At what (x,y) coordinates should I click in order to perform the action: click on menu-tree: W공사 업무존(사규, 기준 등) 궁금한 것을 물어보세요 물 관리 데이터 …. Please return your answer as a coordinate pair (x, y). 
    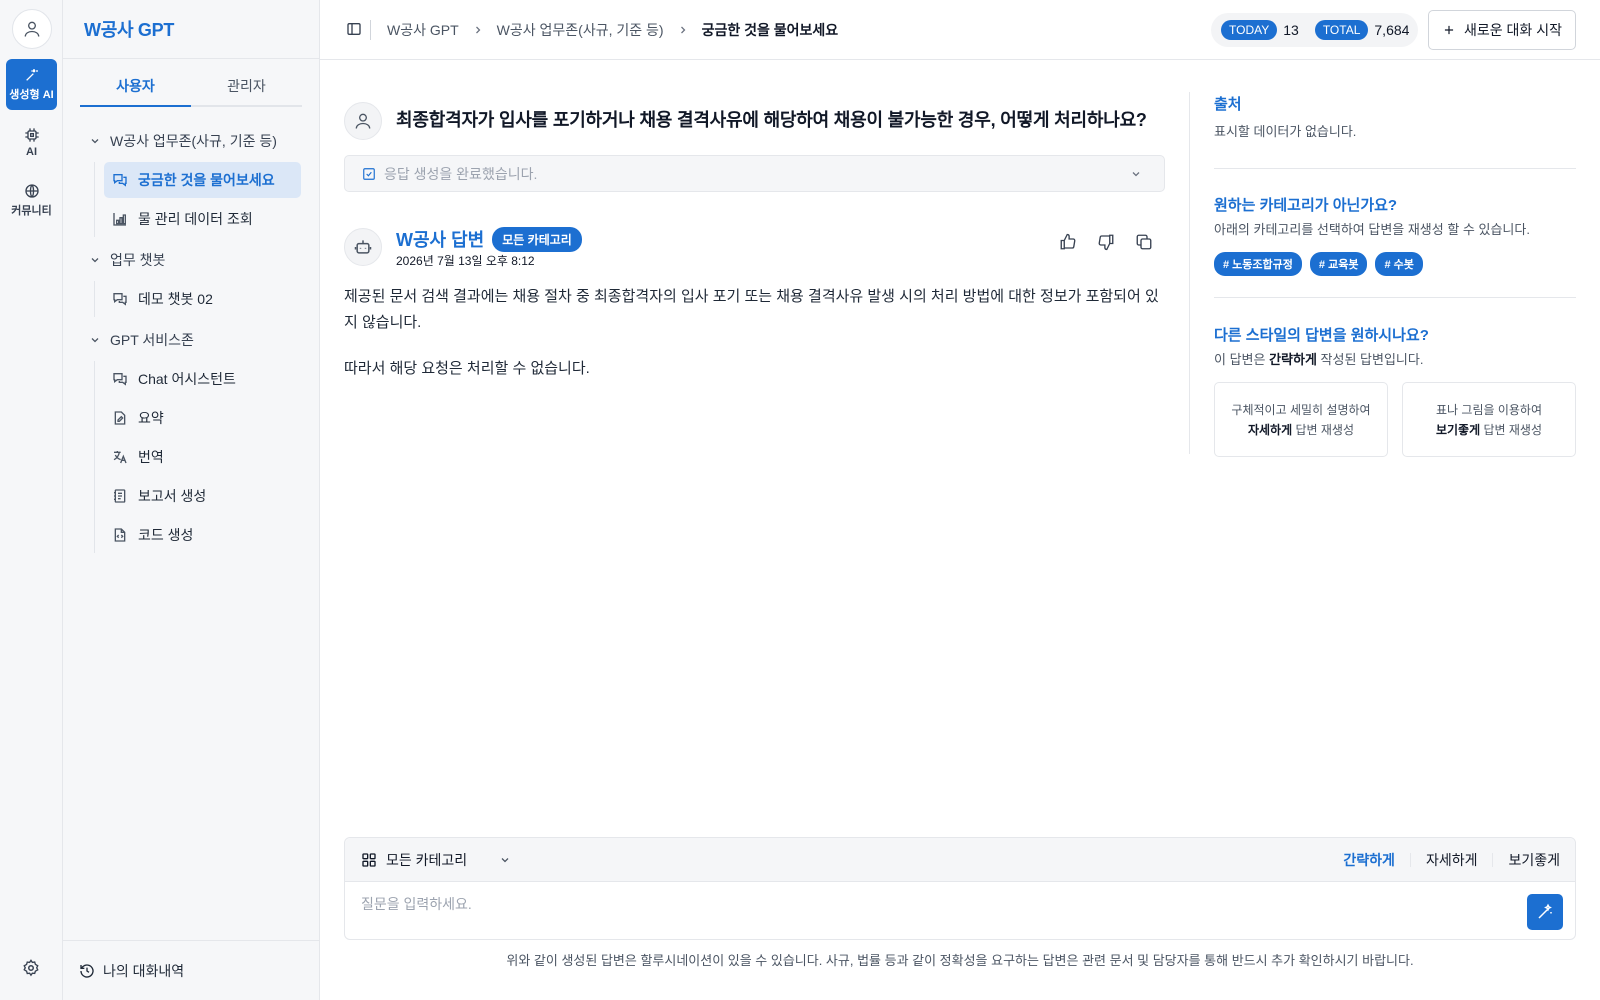
    Looking at the image, I should click on (191, 339).